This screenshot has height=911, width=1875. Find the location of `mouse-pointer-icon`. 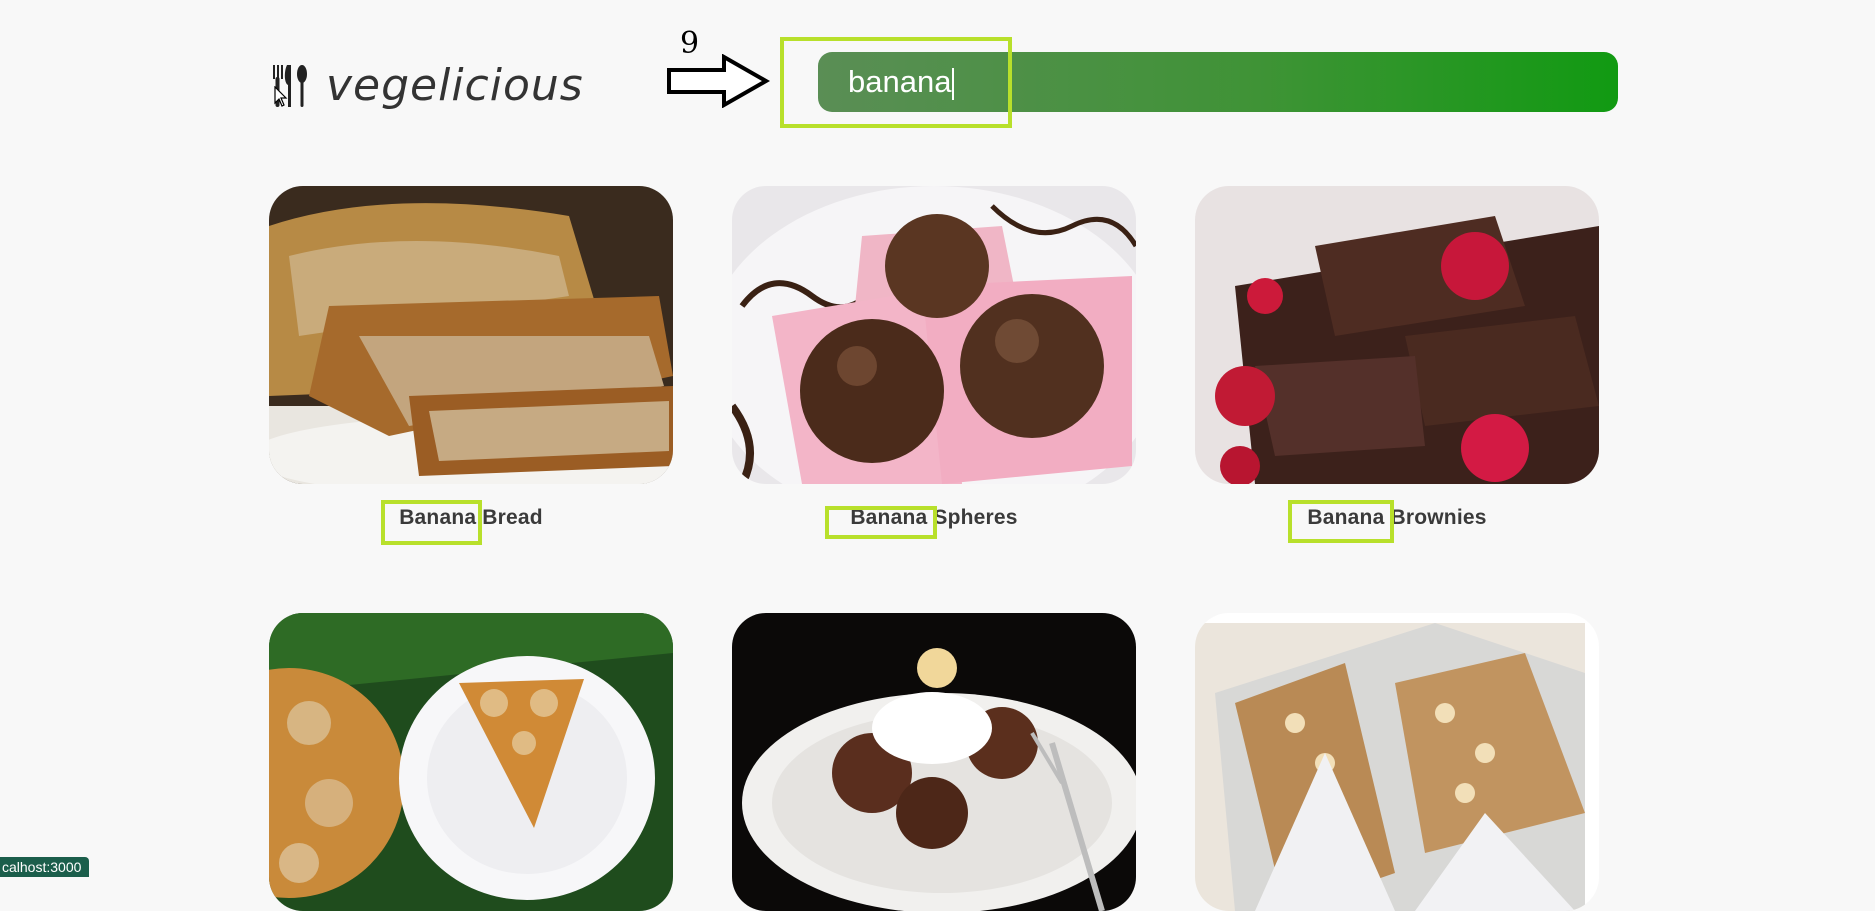

mouse-pointer-icon is located at coordinates (281, 96).